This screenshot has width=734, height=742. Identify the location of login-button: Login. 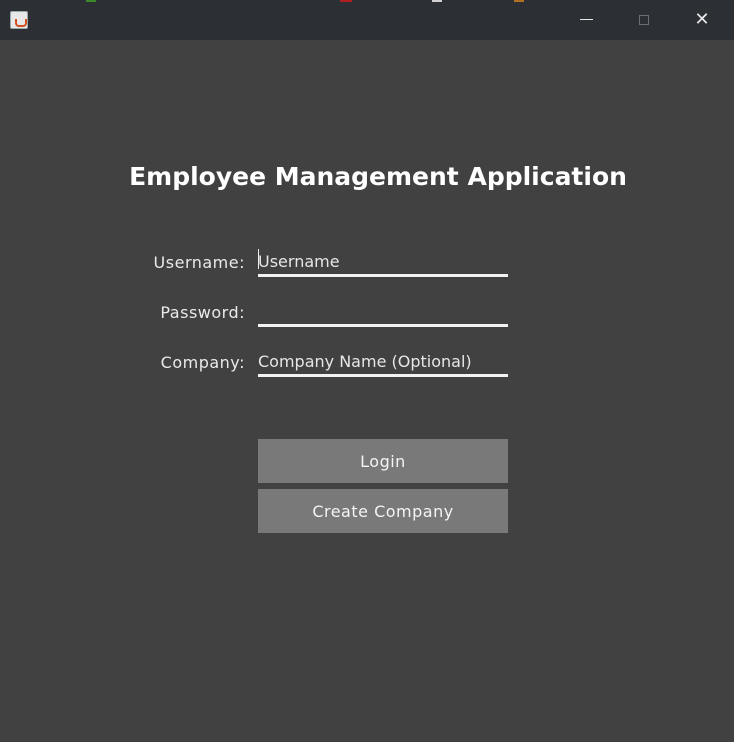
(383, 461).